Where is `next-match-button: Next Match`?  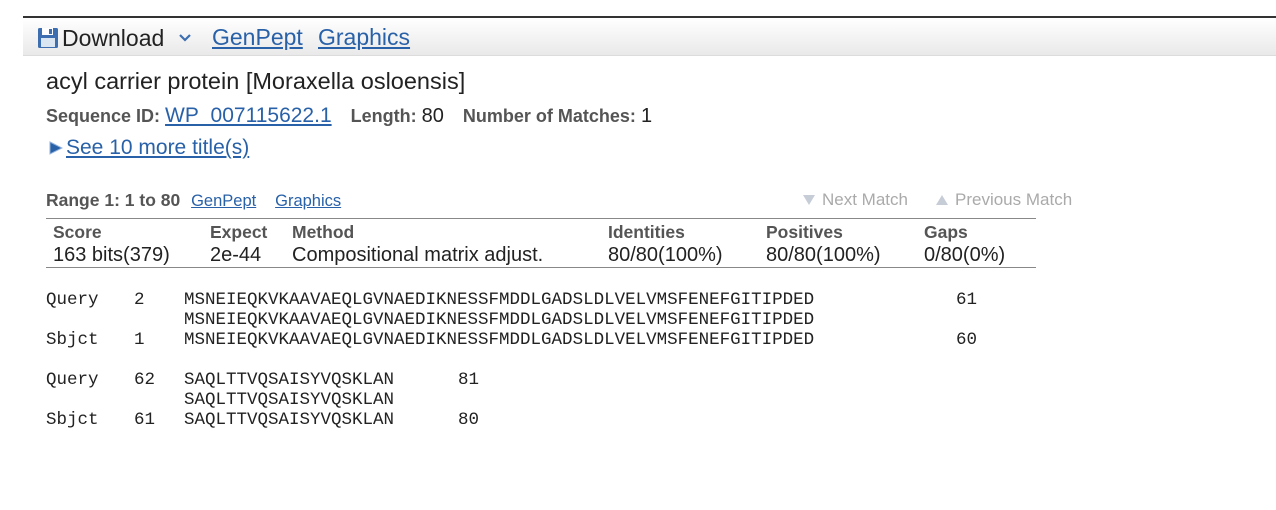 next-match-button: Next Match is located at coordinates (855, 200).